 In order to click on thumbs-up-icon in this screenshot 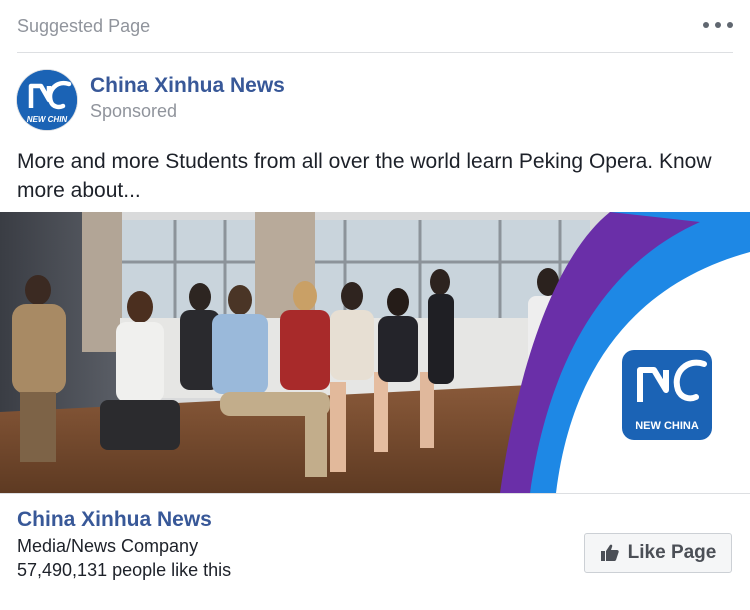, I will do `click(609, 552)`.